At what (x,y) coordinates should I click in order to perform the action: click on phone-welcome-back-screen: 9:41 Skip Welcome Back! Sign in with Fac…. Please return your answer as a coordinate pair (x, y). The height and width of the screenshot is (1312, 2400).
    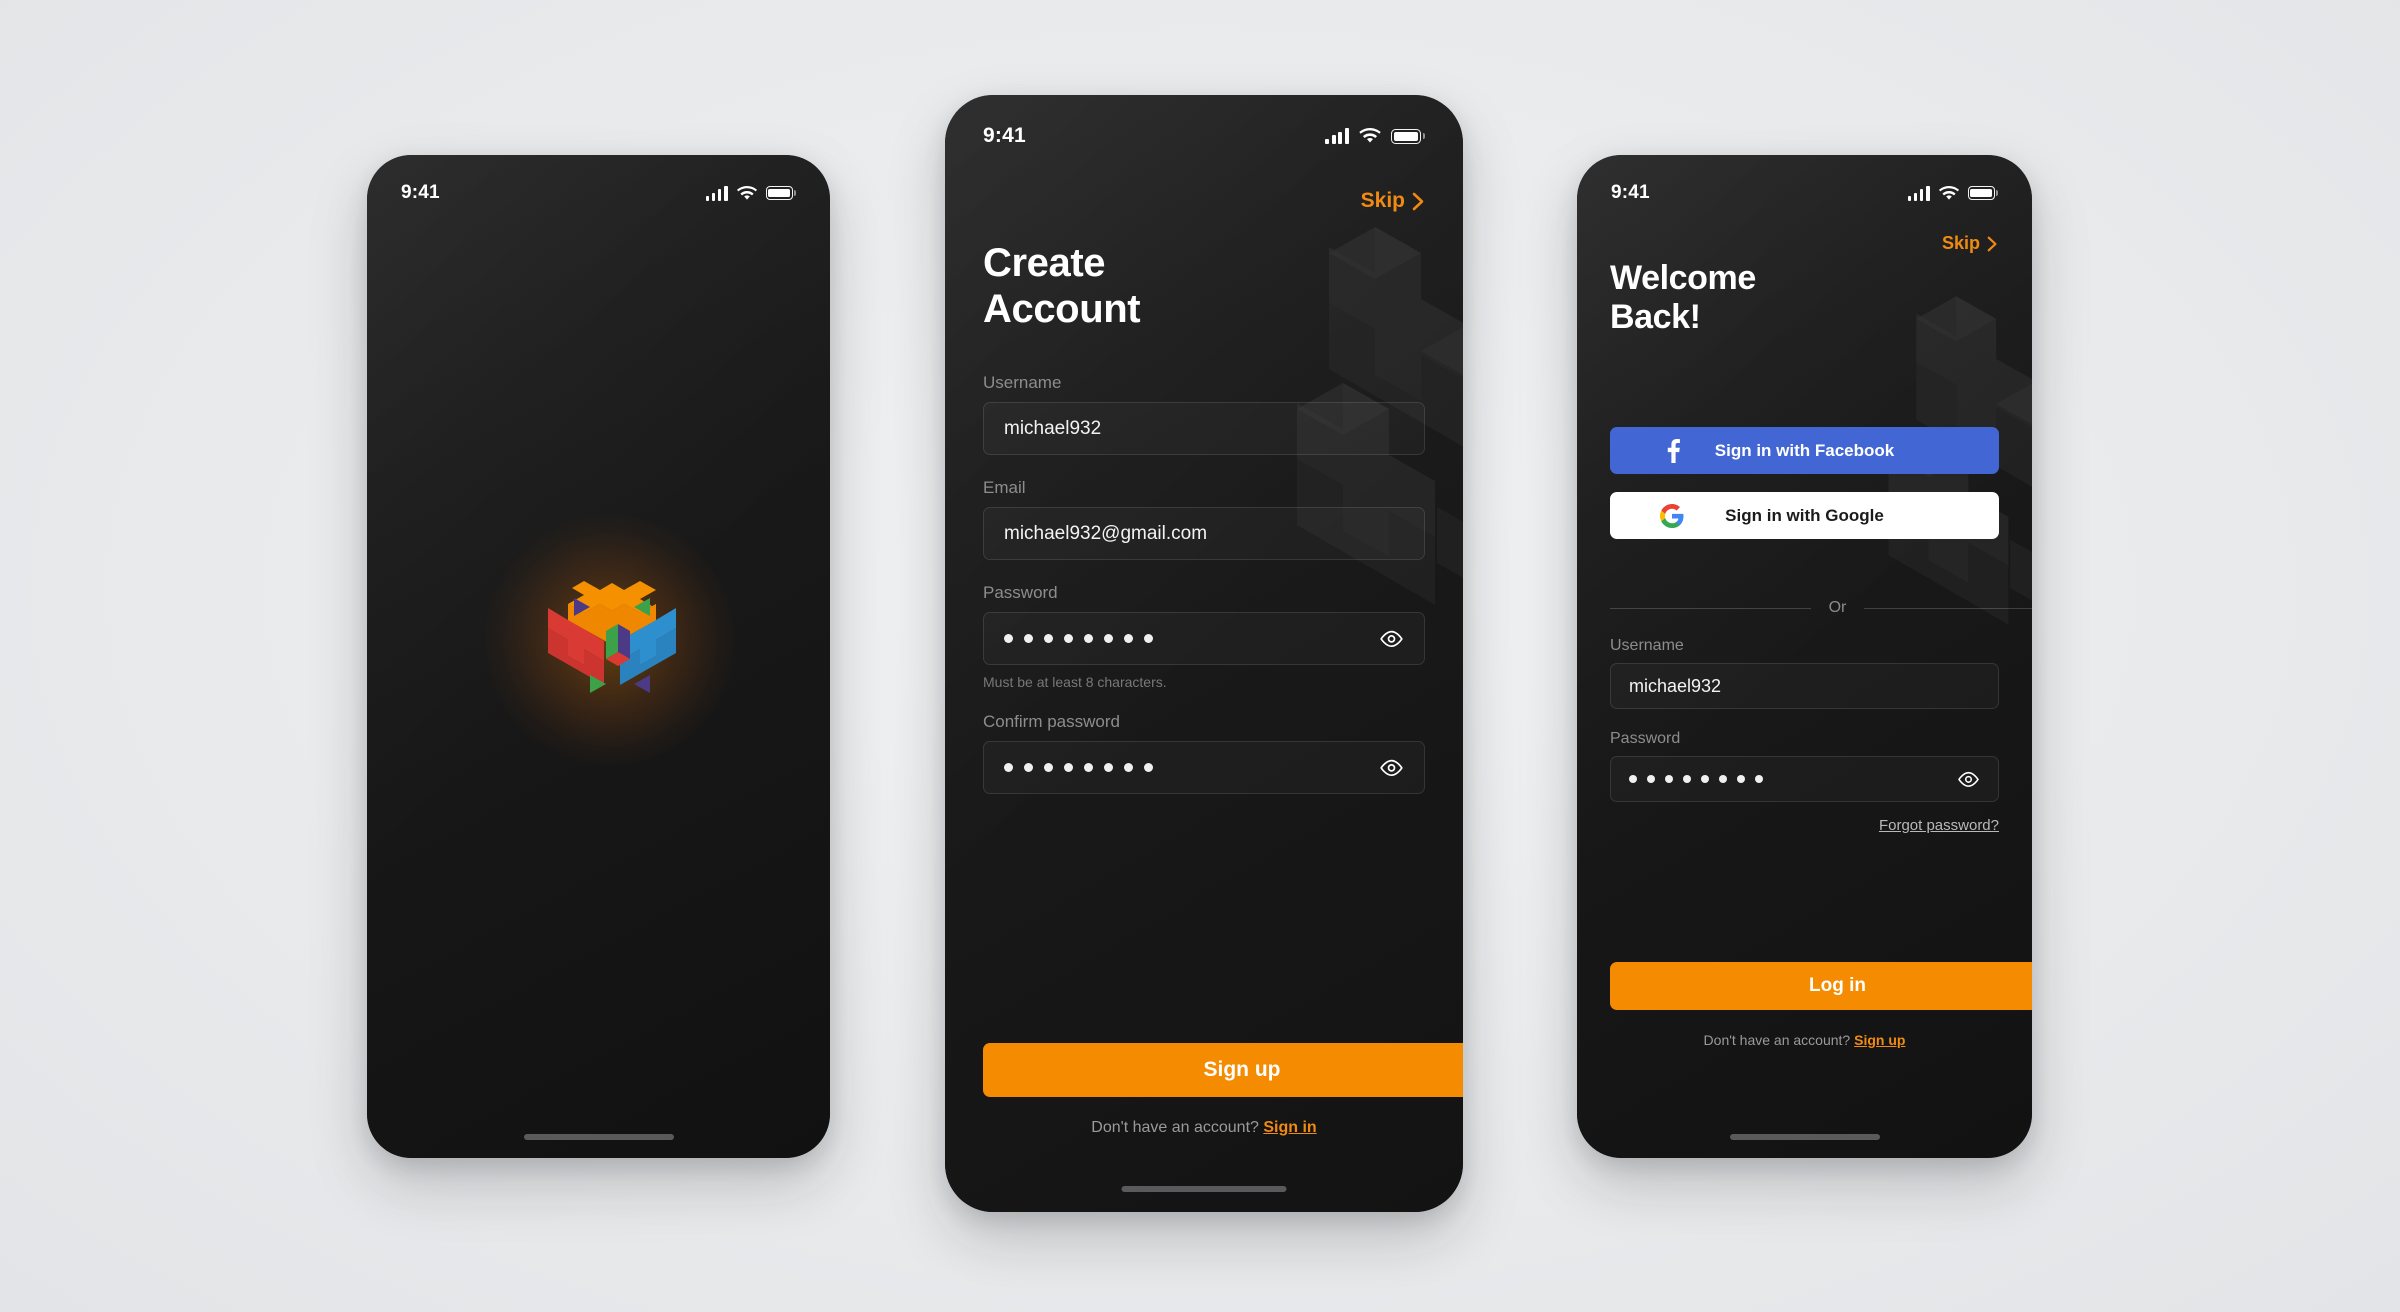
    Looking at the image, I should click on (1804, 656).